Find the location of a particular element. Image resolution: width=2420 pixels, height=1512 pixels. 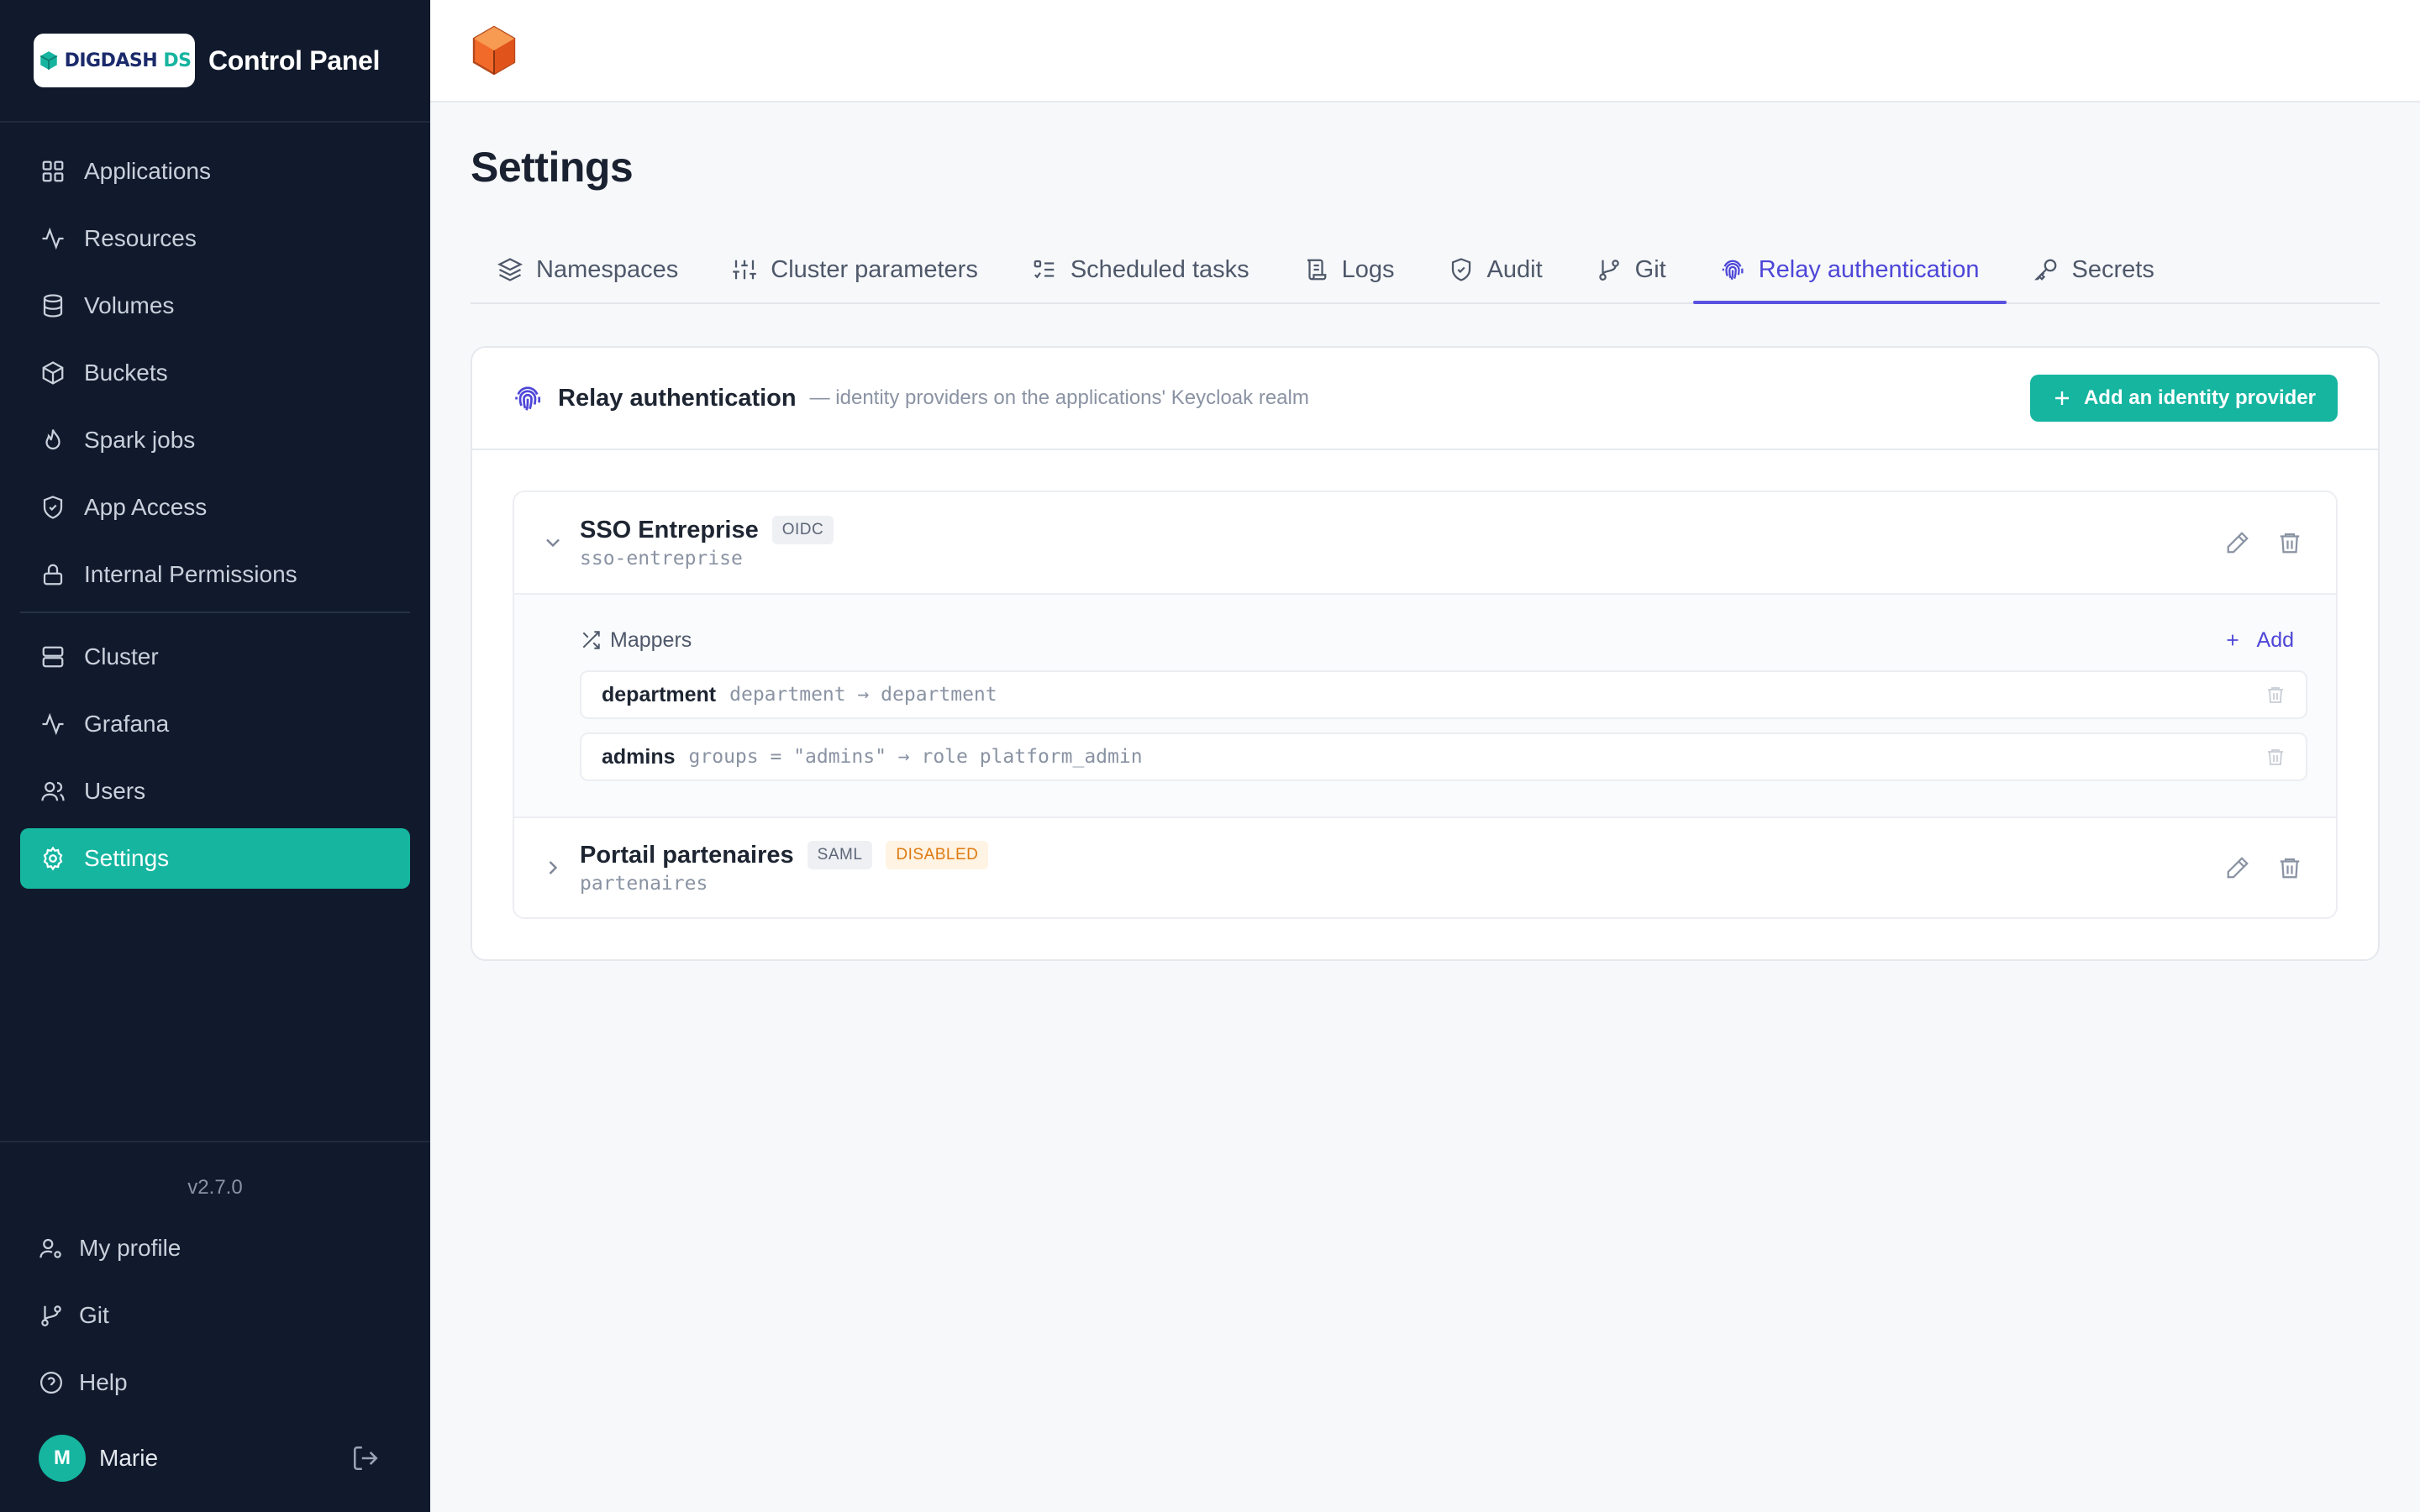

sidebar-item-applications: Applications is located at coordinates (215, 171).